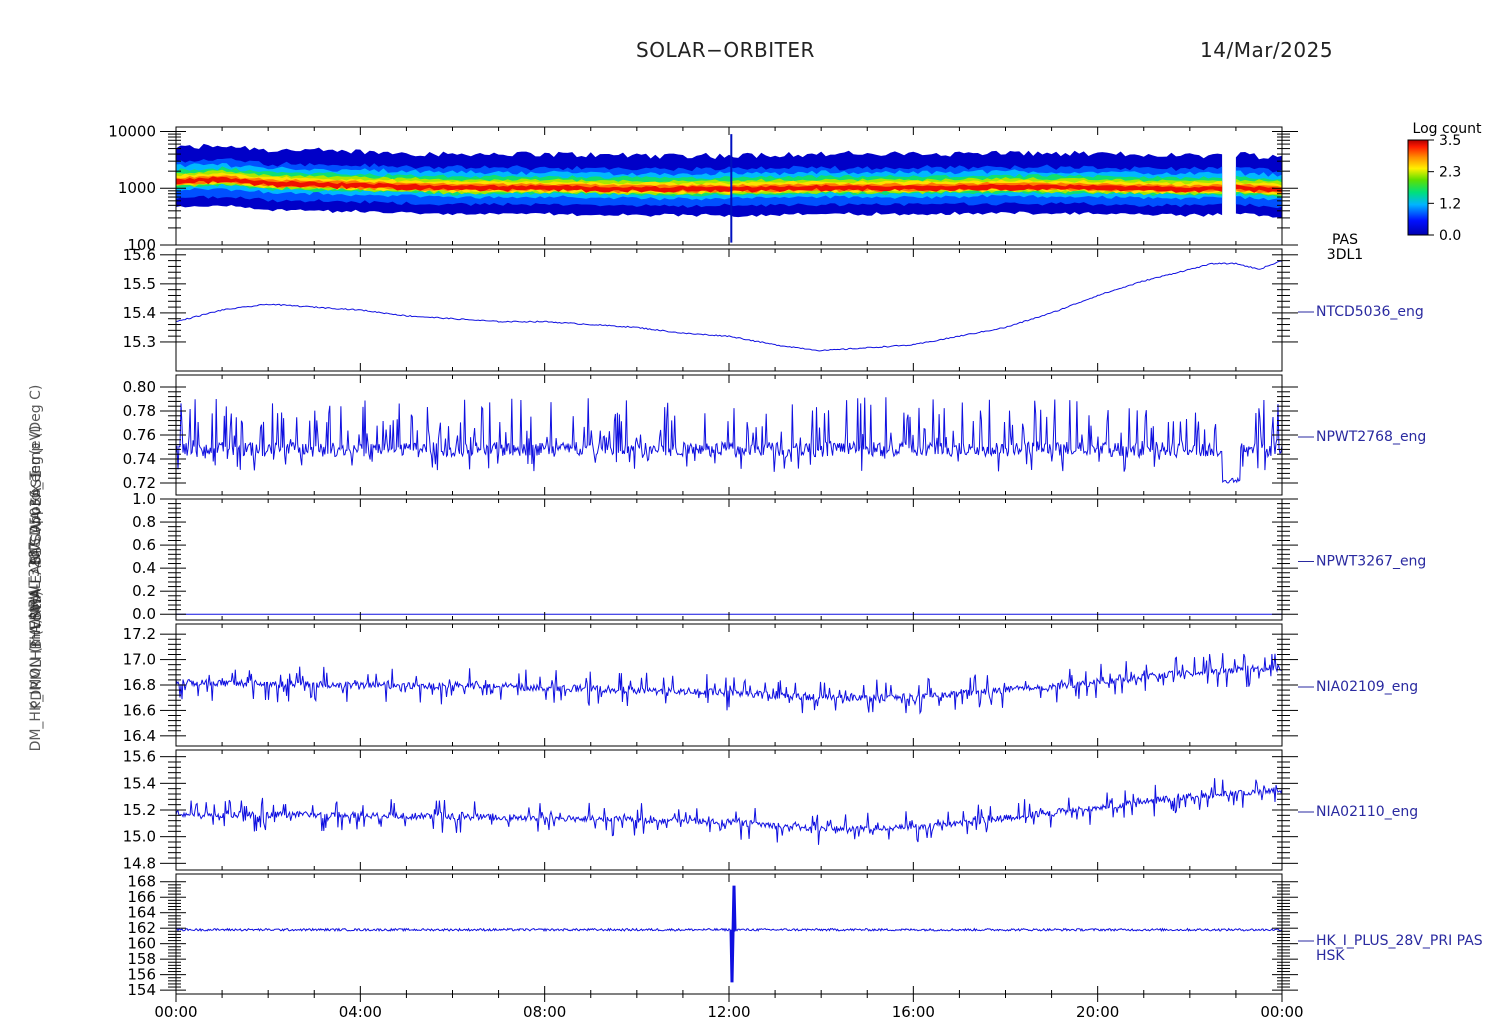 Image resolution: width=1512 pixels, height=1020 pixels. What do you see at coordinates (1371, 562) in the screenshot?
I see `series-label: NPWT3267_eng` at bounding box center [1371, 562].